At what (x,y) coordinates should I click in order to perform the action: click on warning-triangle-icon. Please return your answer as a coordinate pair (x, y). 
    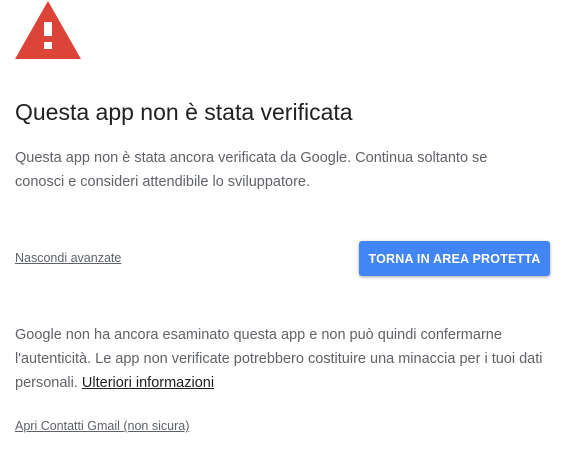
    Looking at the image, I should click on (48, 30).